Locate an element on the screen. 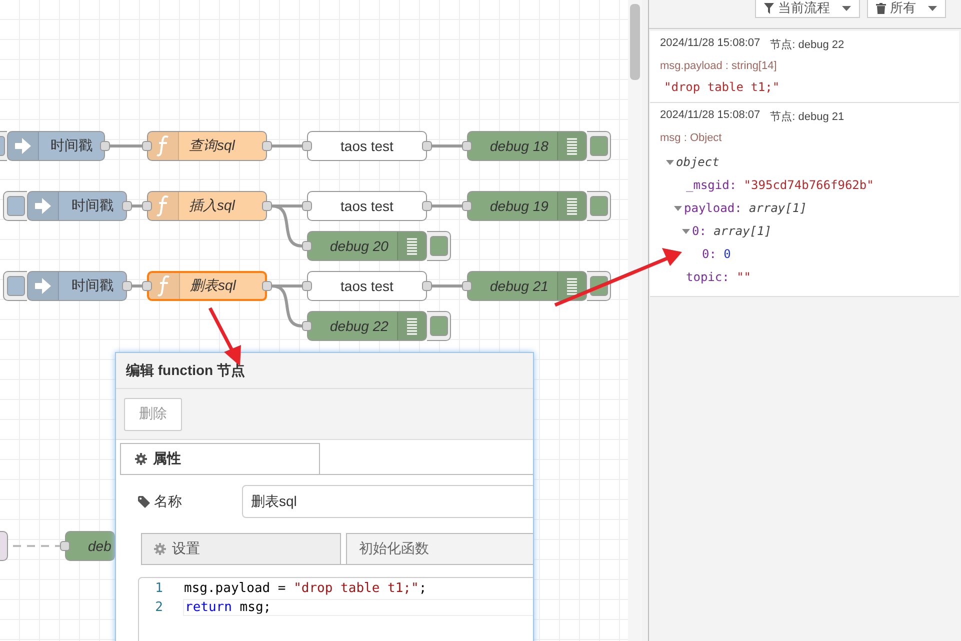  node-label: 查询sql is located at coordinates (212, 146).